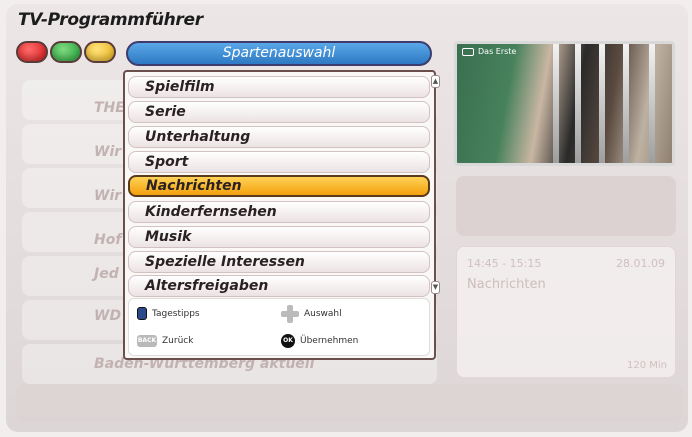 The width and height of the screenshot is (692, 437). What do you see at coordinates (504, 263) in the screenshot?
I see `info-time: 14:45 - 15:15` at bounding box center [504, 263].